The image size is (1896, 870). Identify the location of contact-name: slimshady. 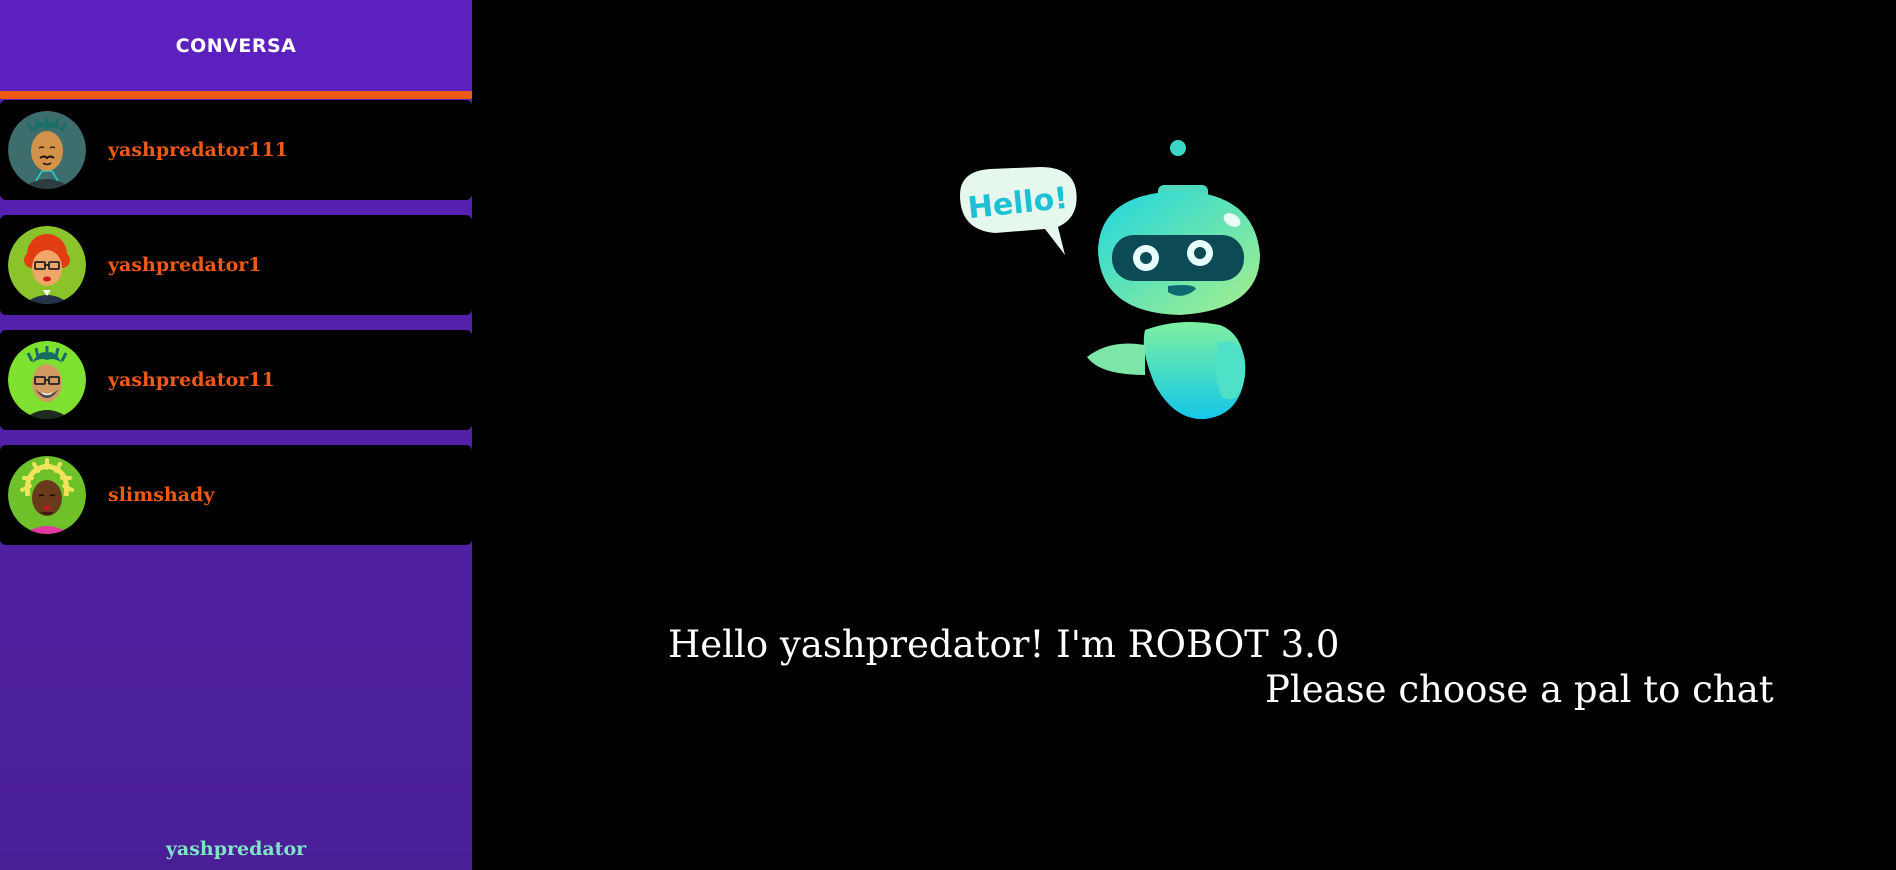
(161, 495).